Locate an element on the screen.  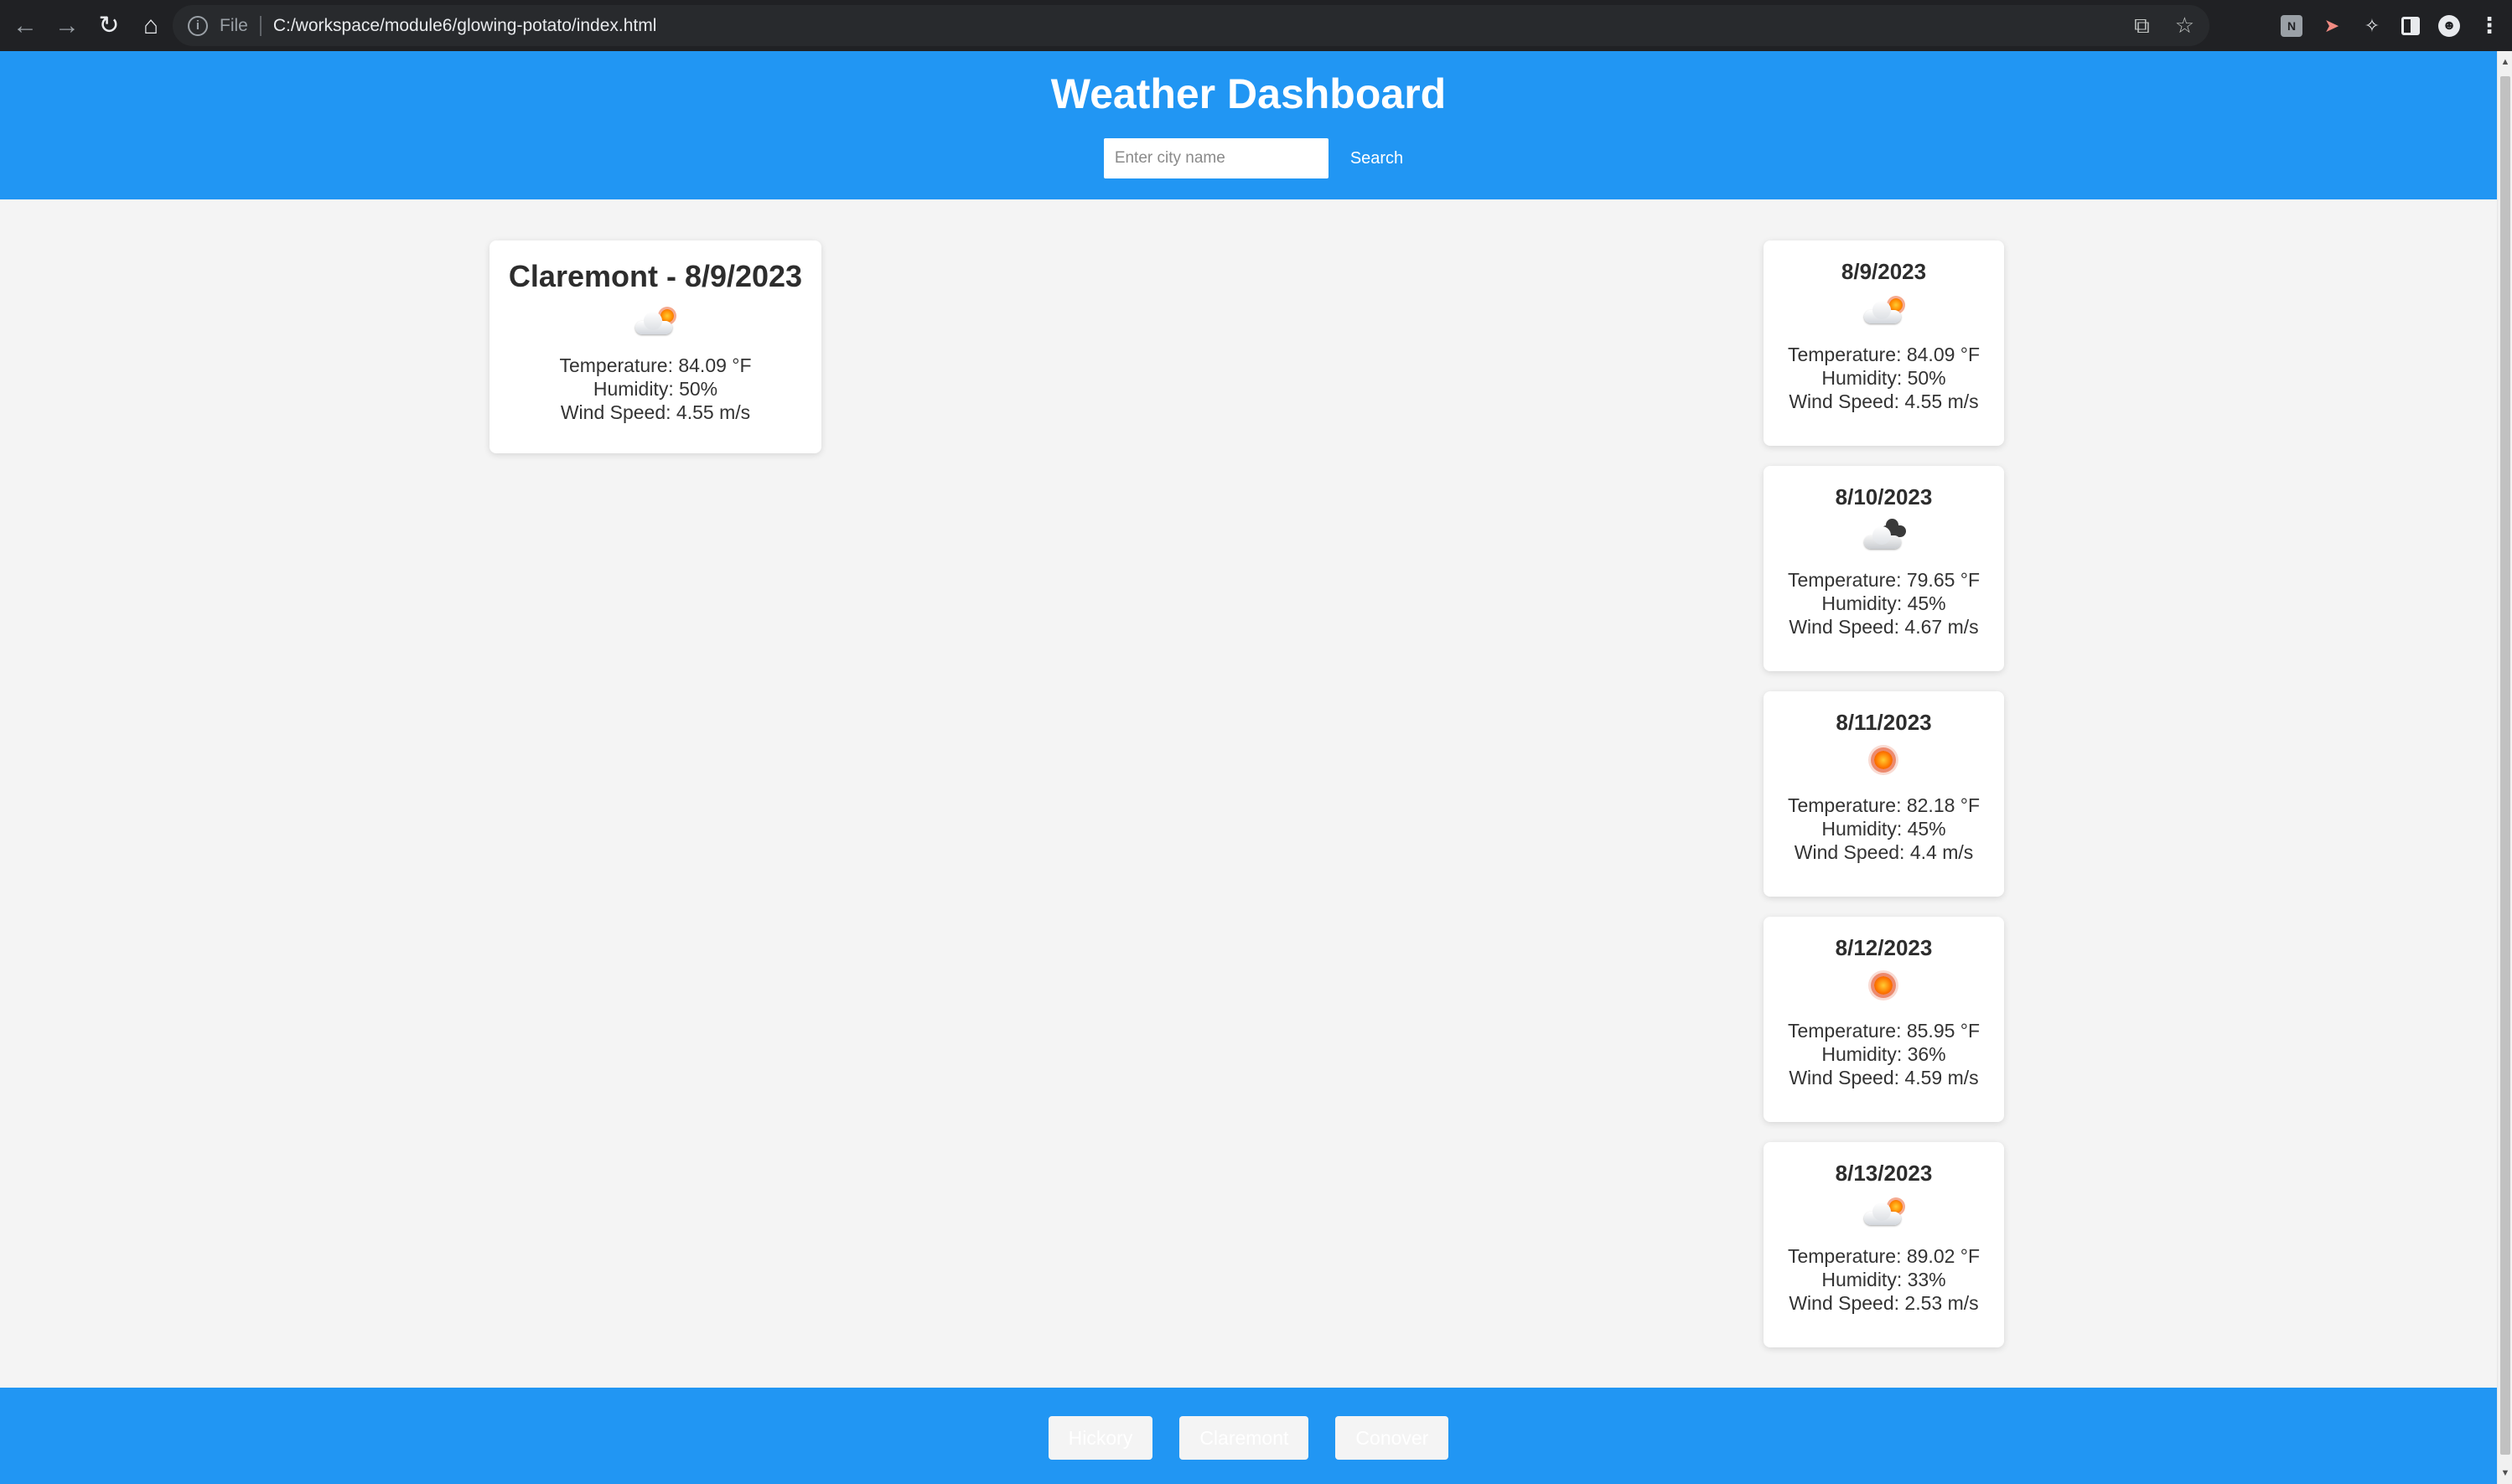
side-panel-icon is located at coordinates (2410, 26).